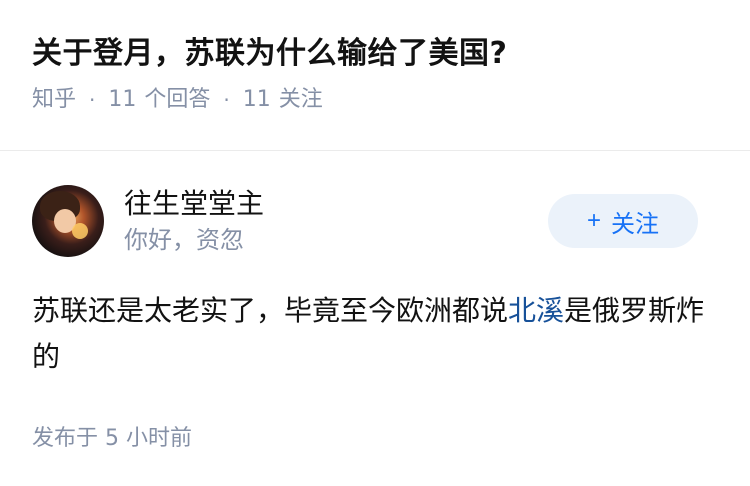  I want to click on topic-link: 北溪, so click(536, 310).